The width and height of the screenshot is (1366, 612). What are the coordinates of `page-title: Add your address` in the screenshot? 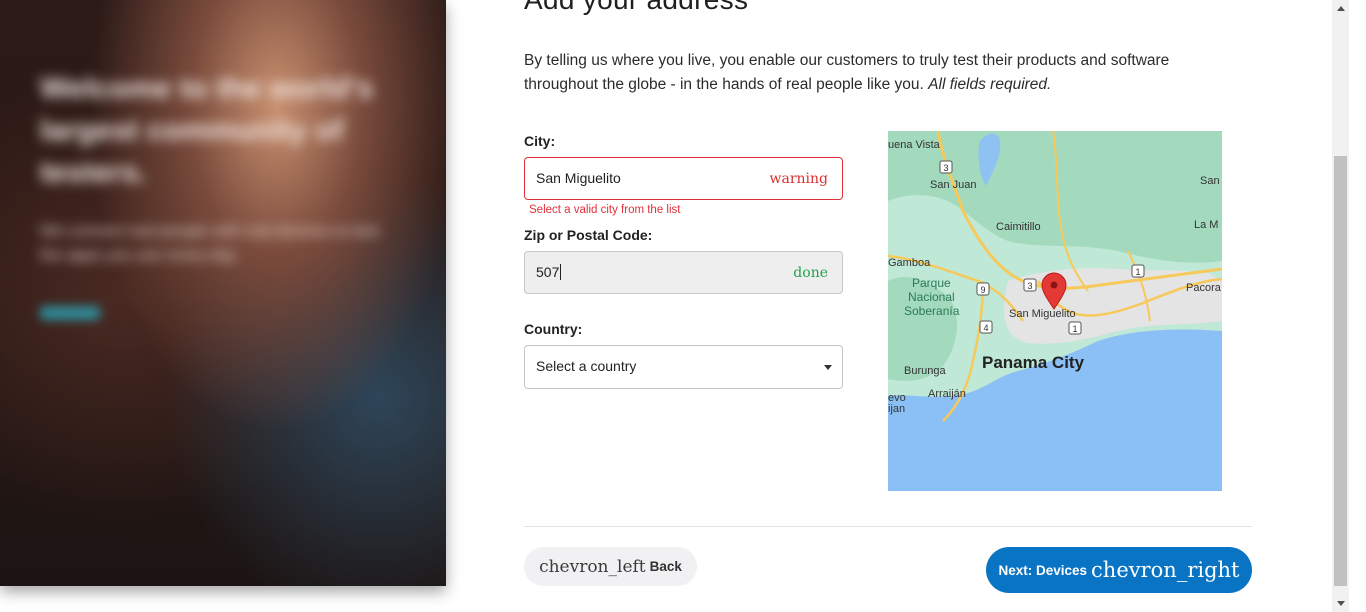 It's located at (636, 8).